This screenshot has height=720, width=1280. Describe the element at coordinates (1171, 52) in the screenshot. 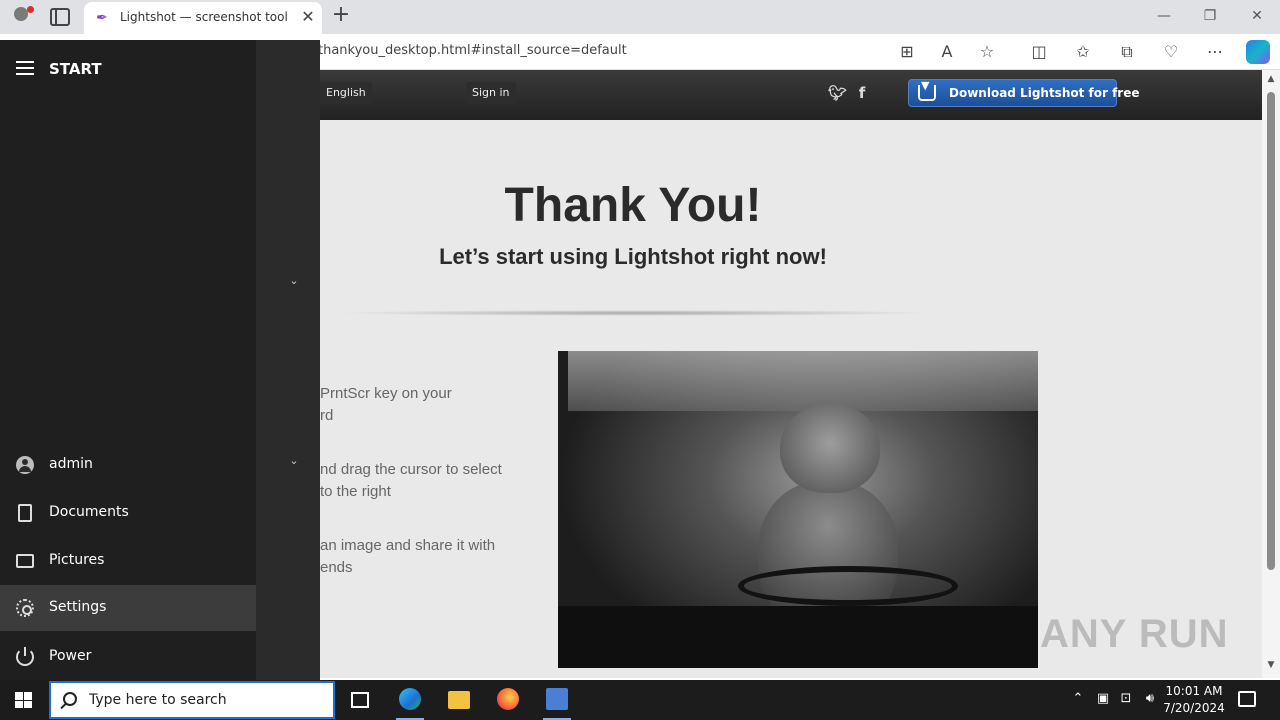

I see `browser-essentials-icon: ♡` at that location.